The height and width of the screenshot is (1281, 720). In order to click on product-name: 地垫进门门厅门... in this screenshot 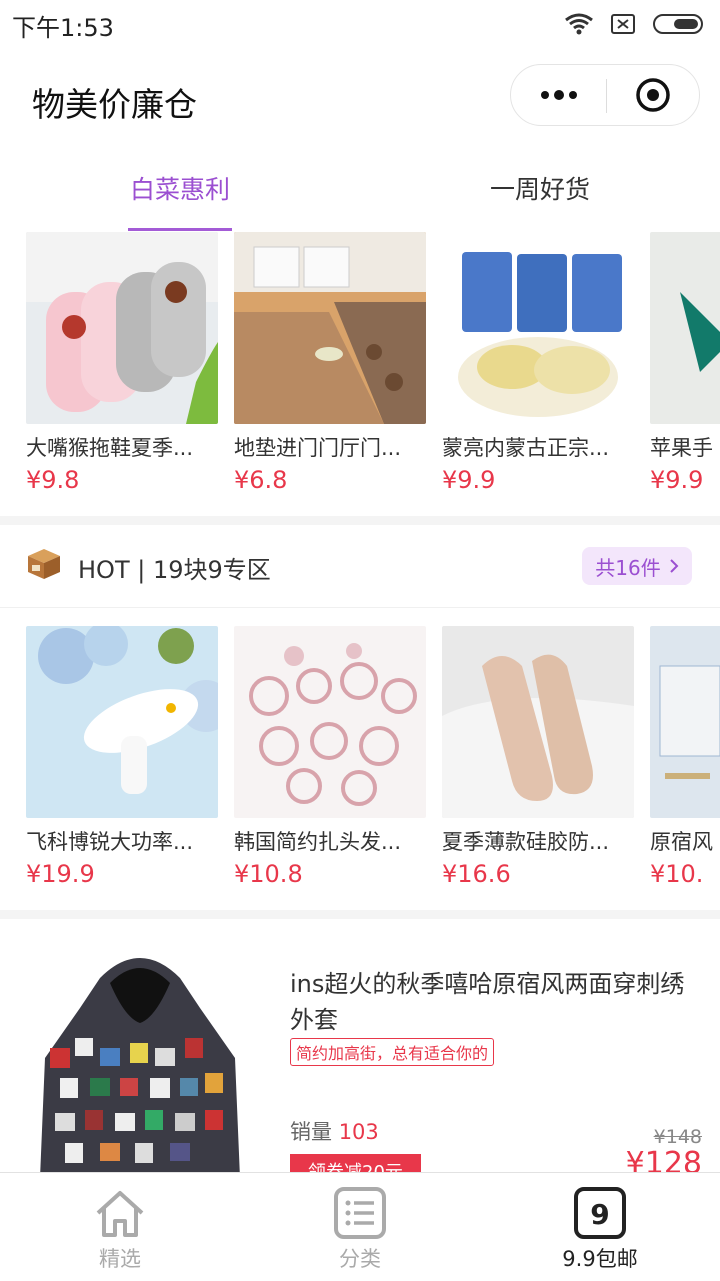, I will do `click(318, 448)`.